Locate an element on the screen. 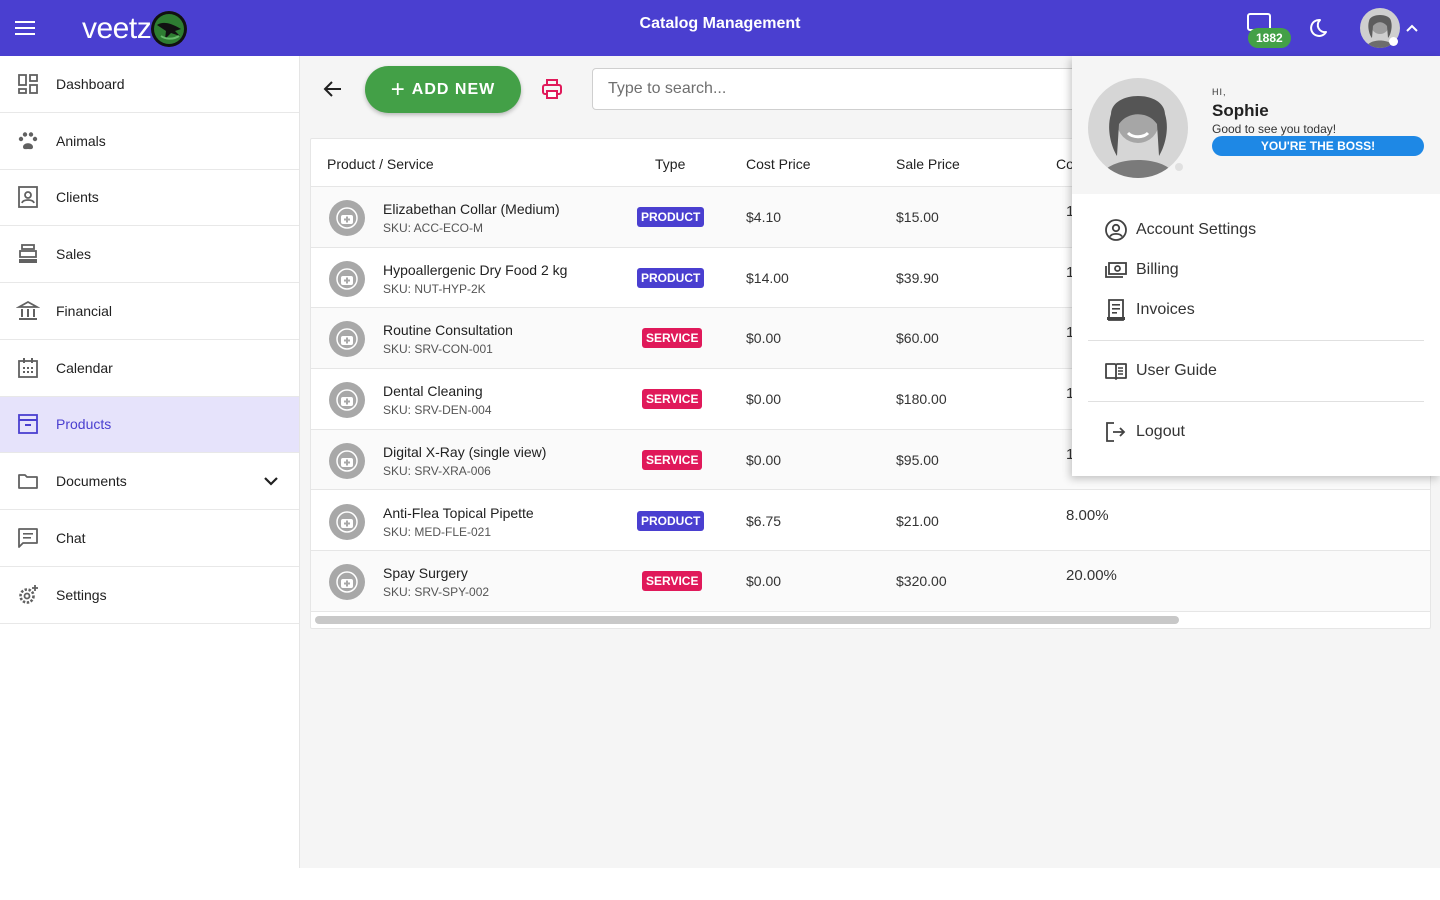  profile-photo-icon is located at coordinates (1138, 128).